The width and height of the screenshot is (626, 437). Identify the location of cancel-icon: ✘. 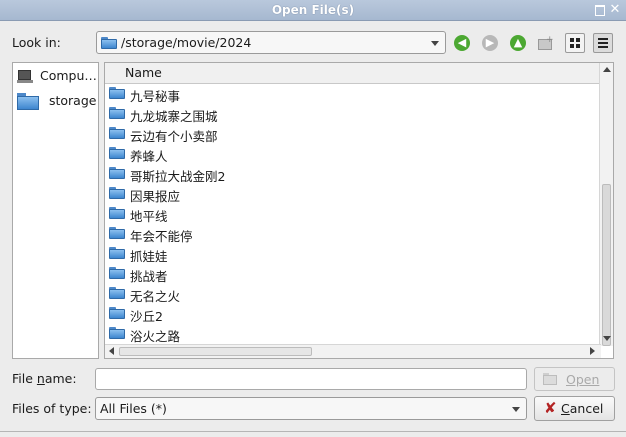
(550, 408).